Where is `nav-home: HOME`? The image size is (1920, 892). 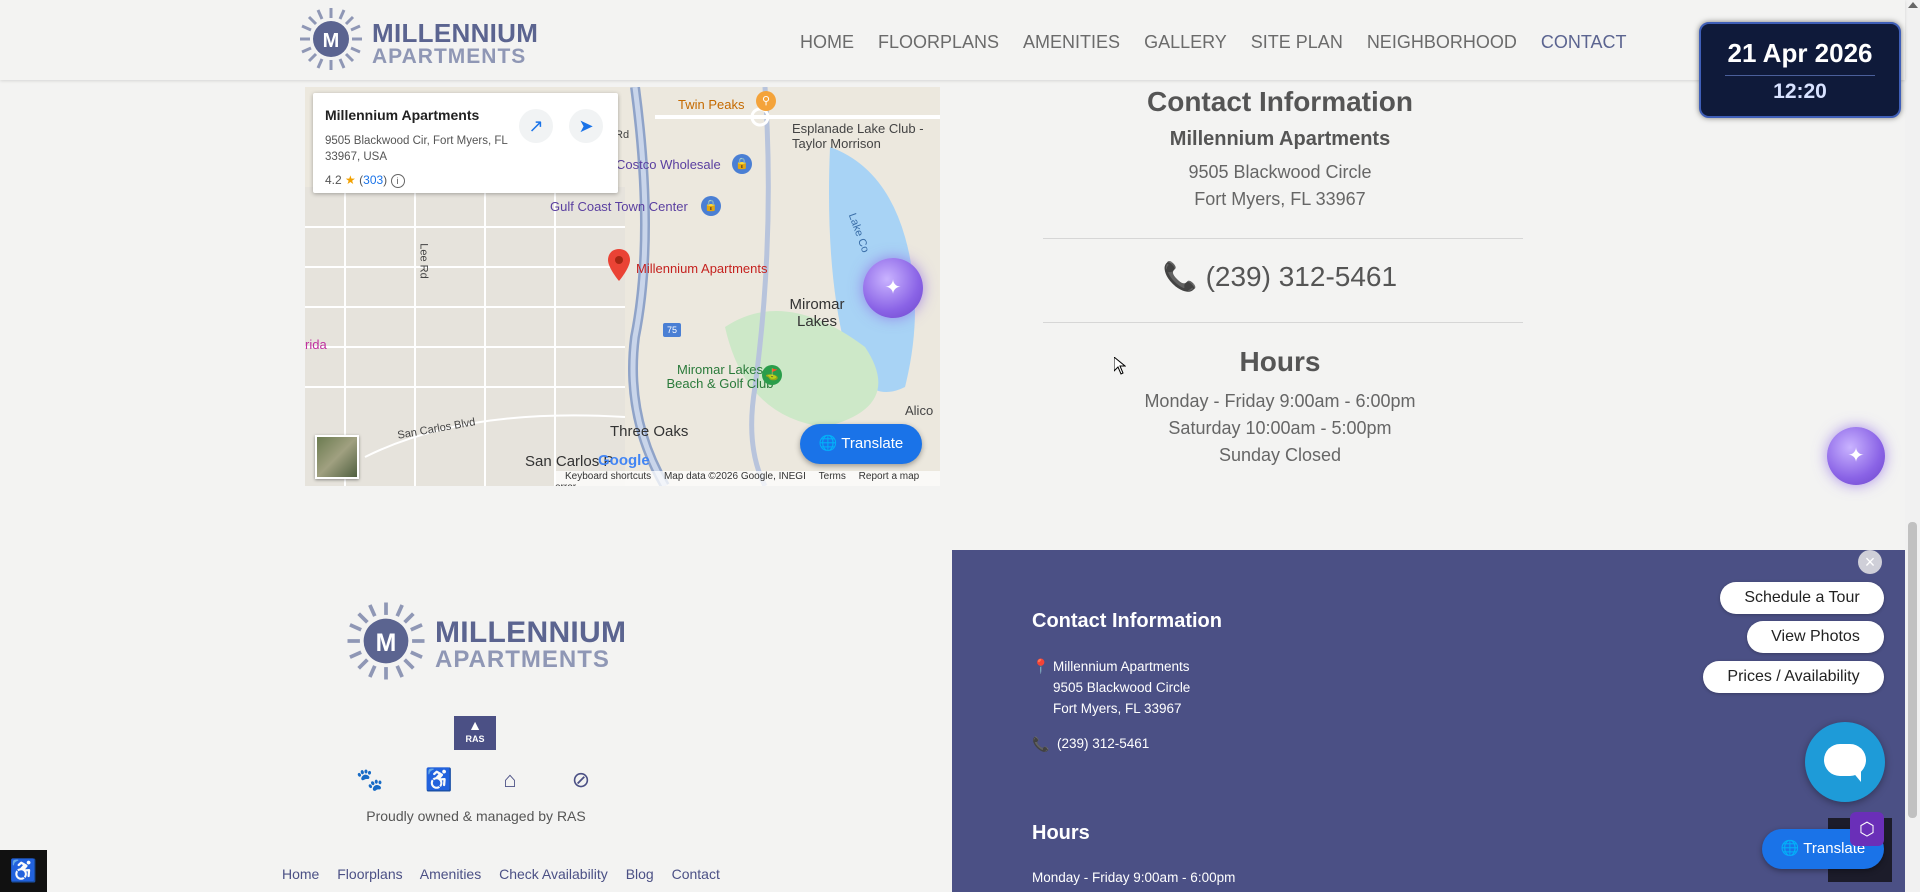
nav-home: HOME is located at coordinates (827, 42).